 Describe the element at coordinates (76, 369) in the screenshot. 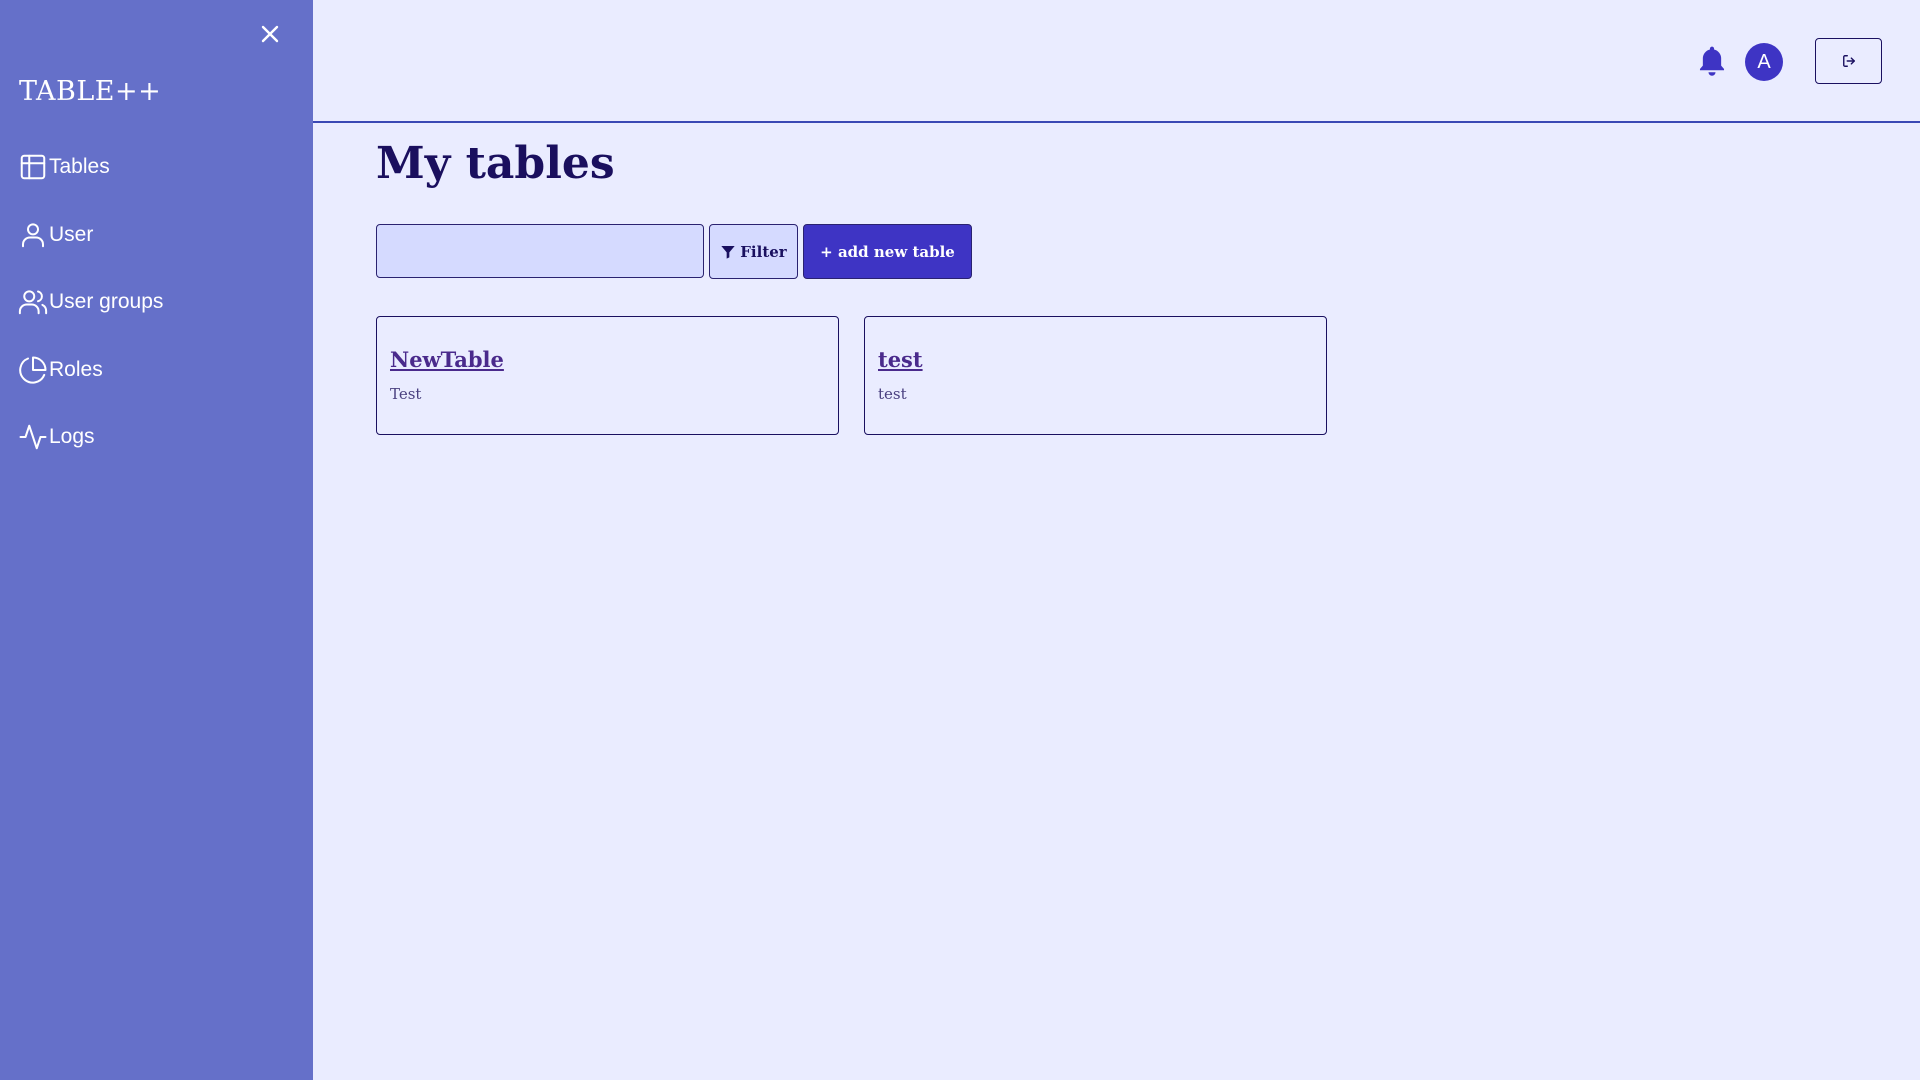

I see `sidebar-item-label: Roles` at that location.